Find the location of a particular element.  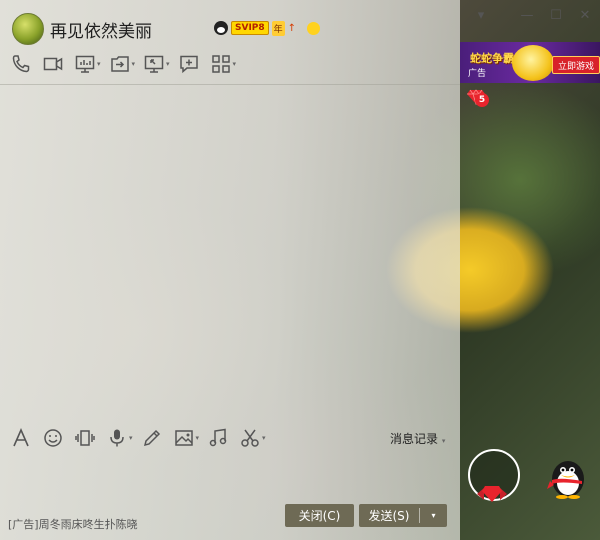

image-icon is located at coordinates (184, 438).